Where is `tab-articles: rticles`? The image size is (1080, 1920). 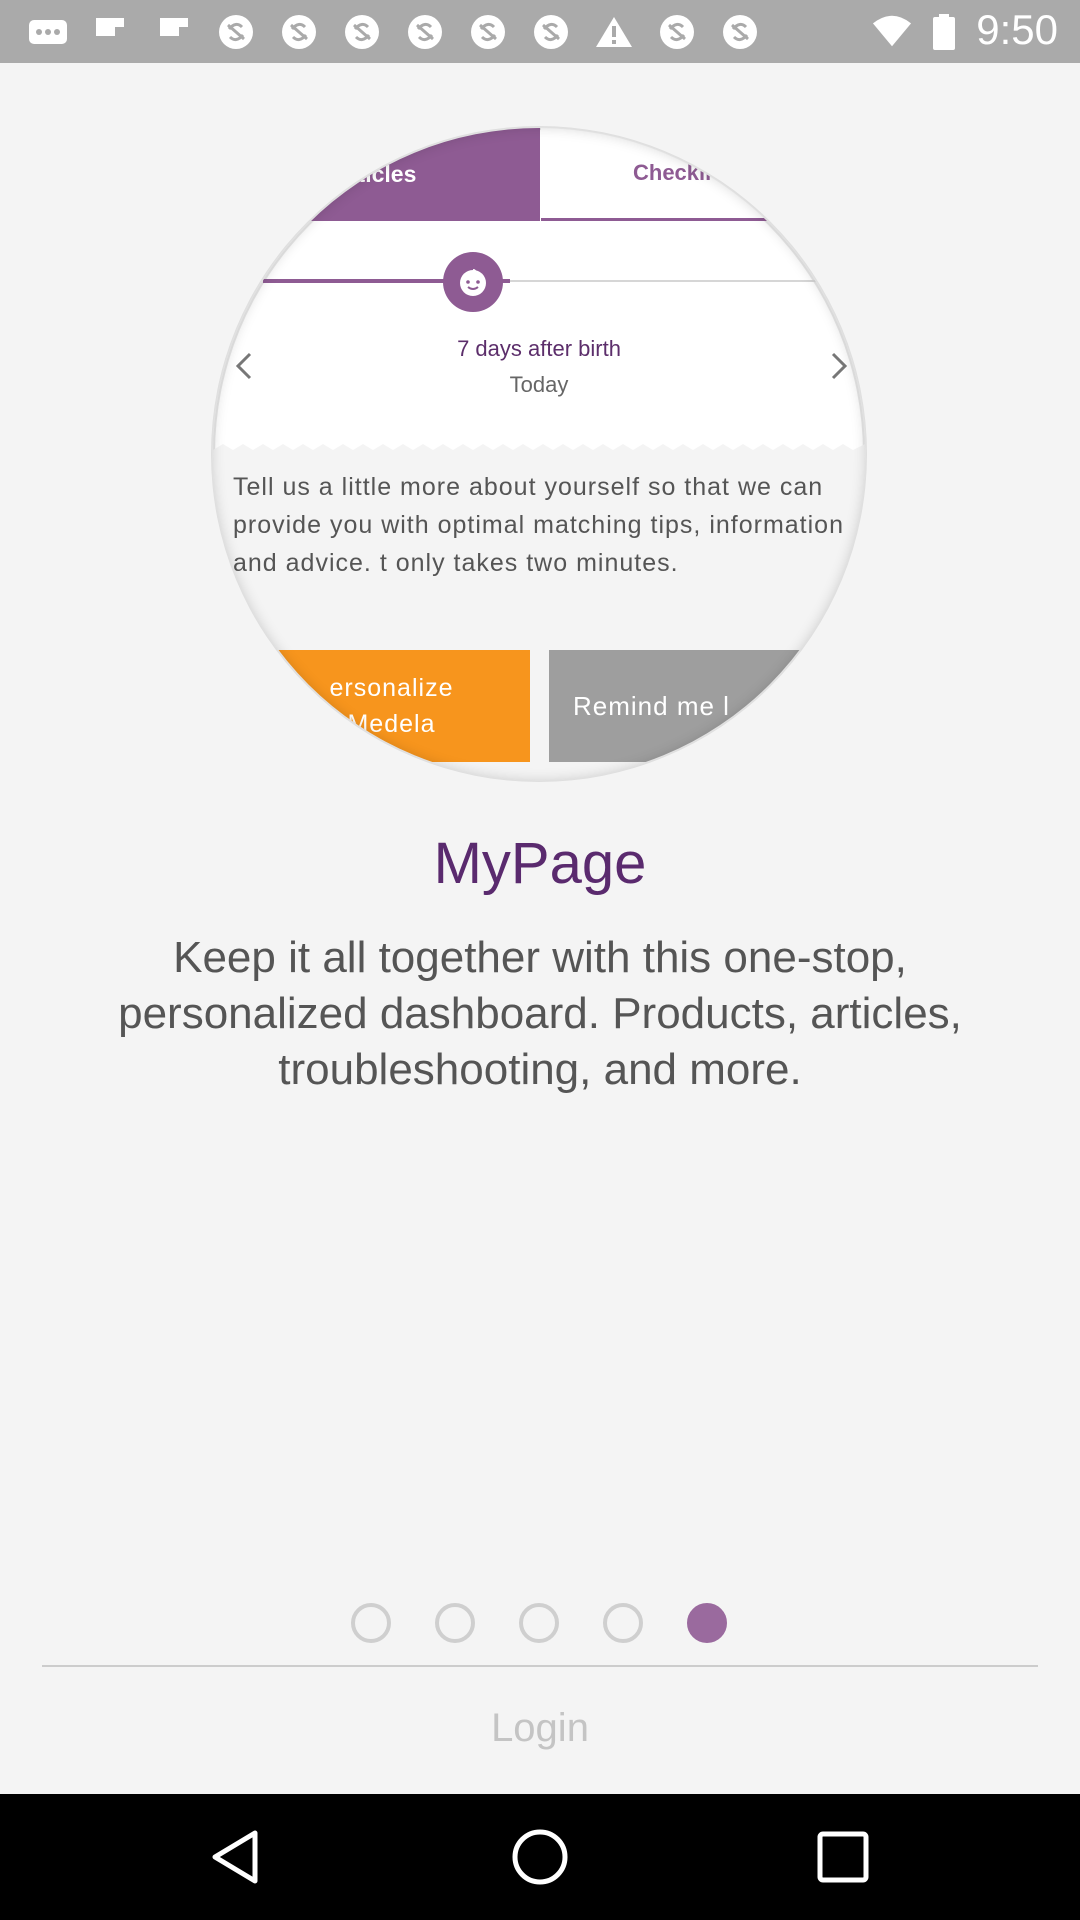 tab-articles: rticles is located at coordinates (376, 174).